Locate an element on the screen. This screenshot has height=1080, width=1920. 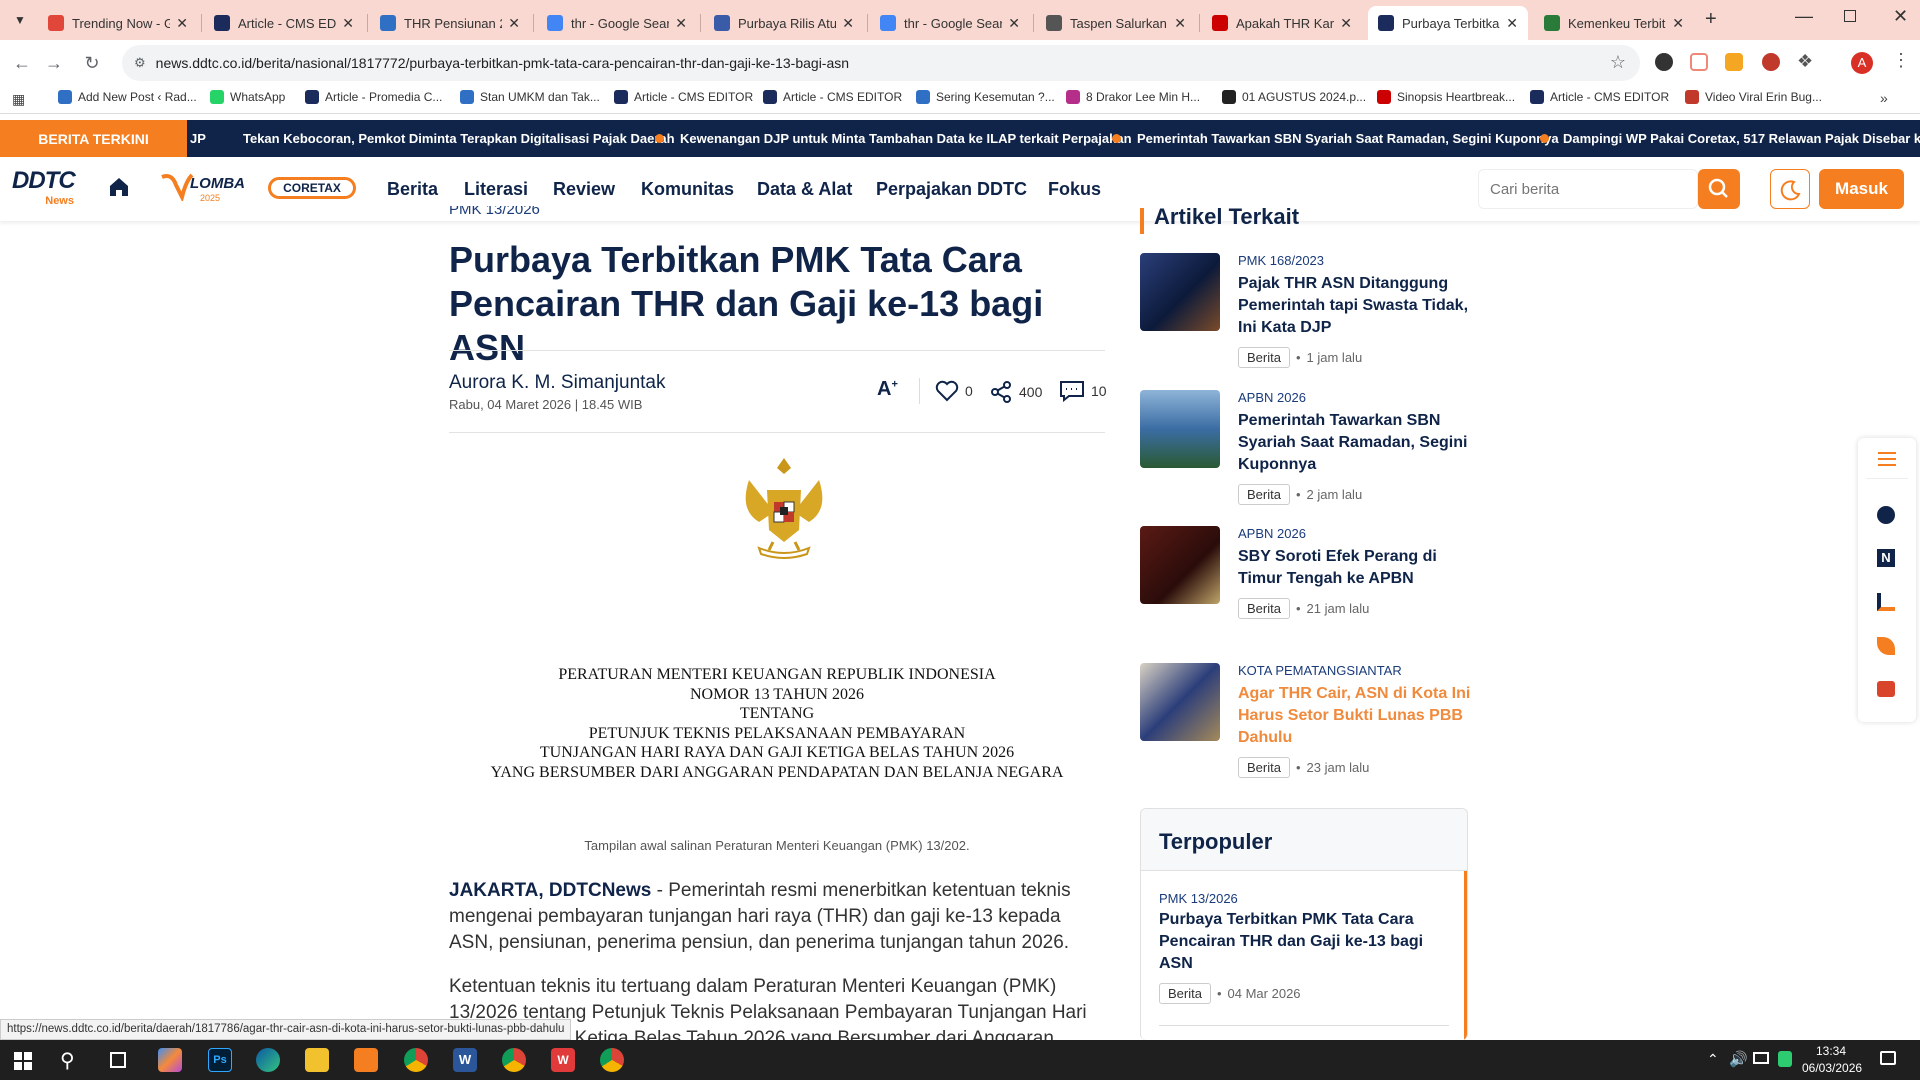
notification-icon is located at coordinates (1888, 1058).